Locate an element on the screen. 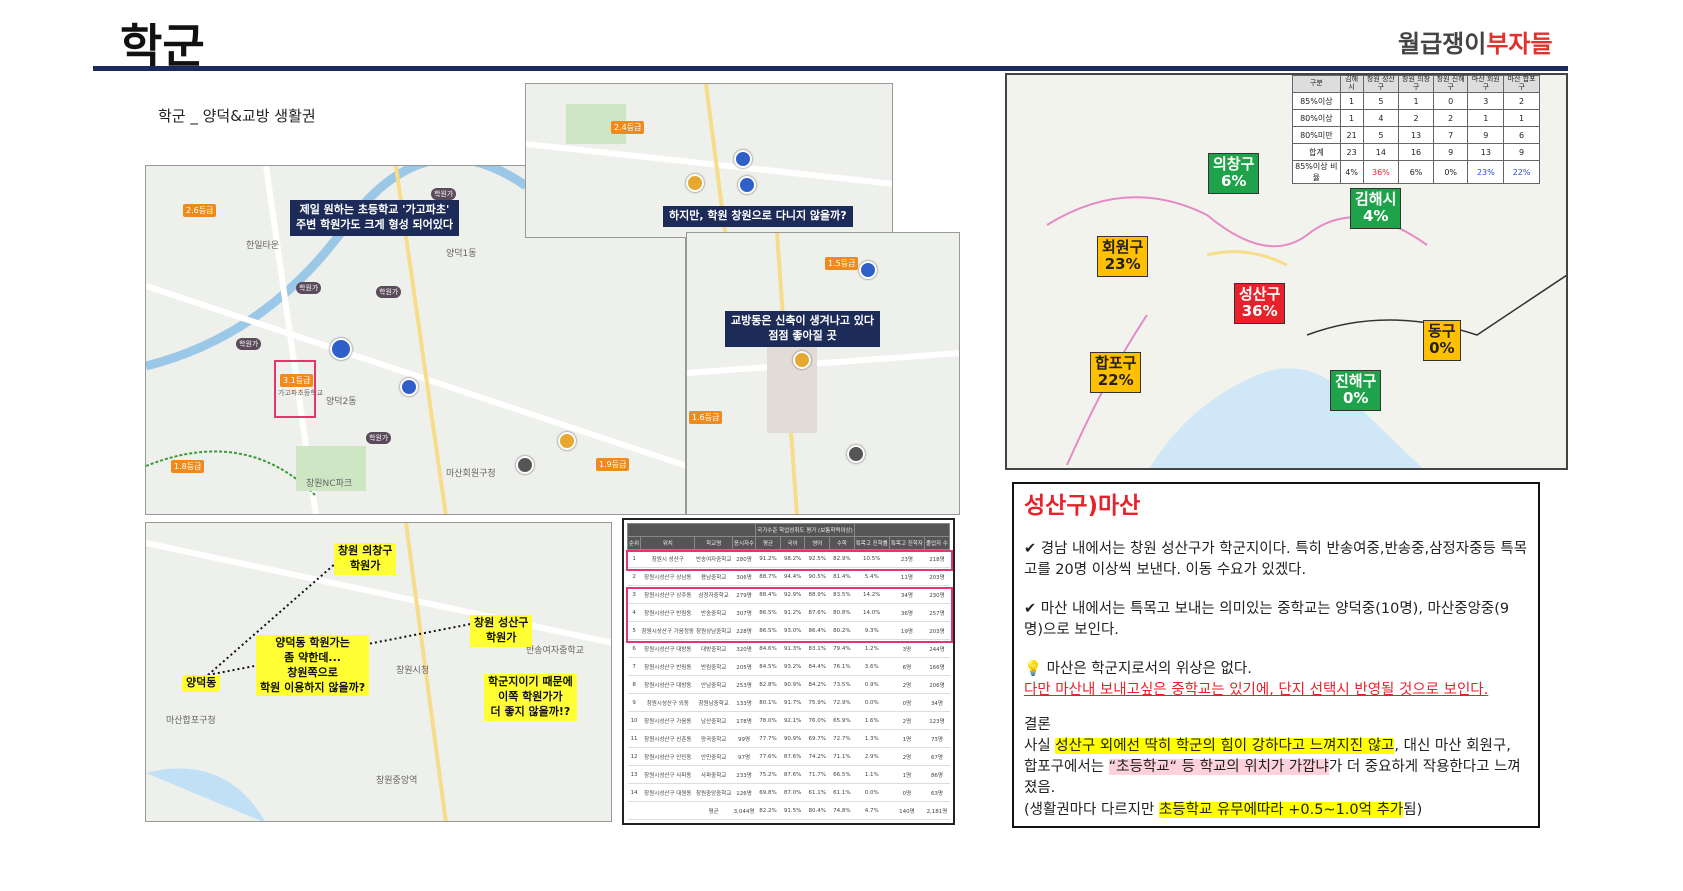 The height and width of the screenshot is (891, 1683). table-cell: 66.5% is located at coordinates (842, 774).